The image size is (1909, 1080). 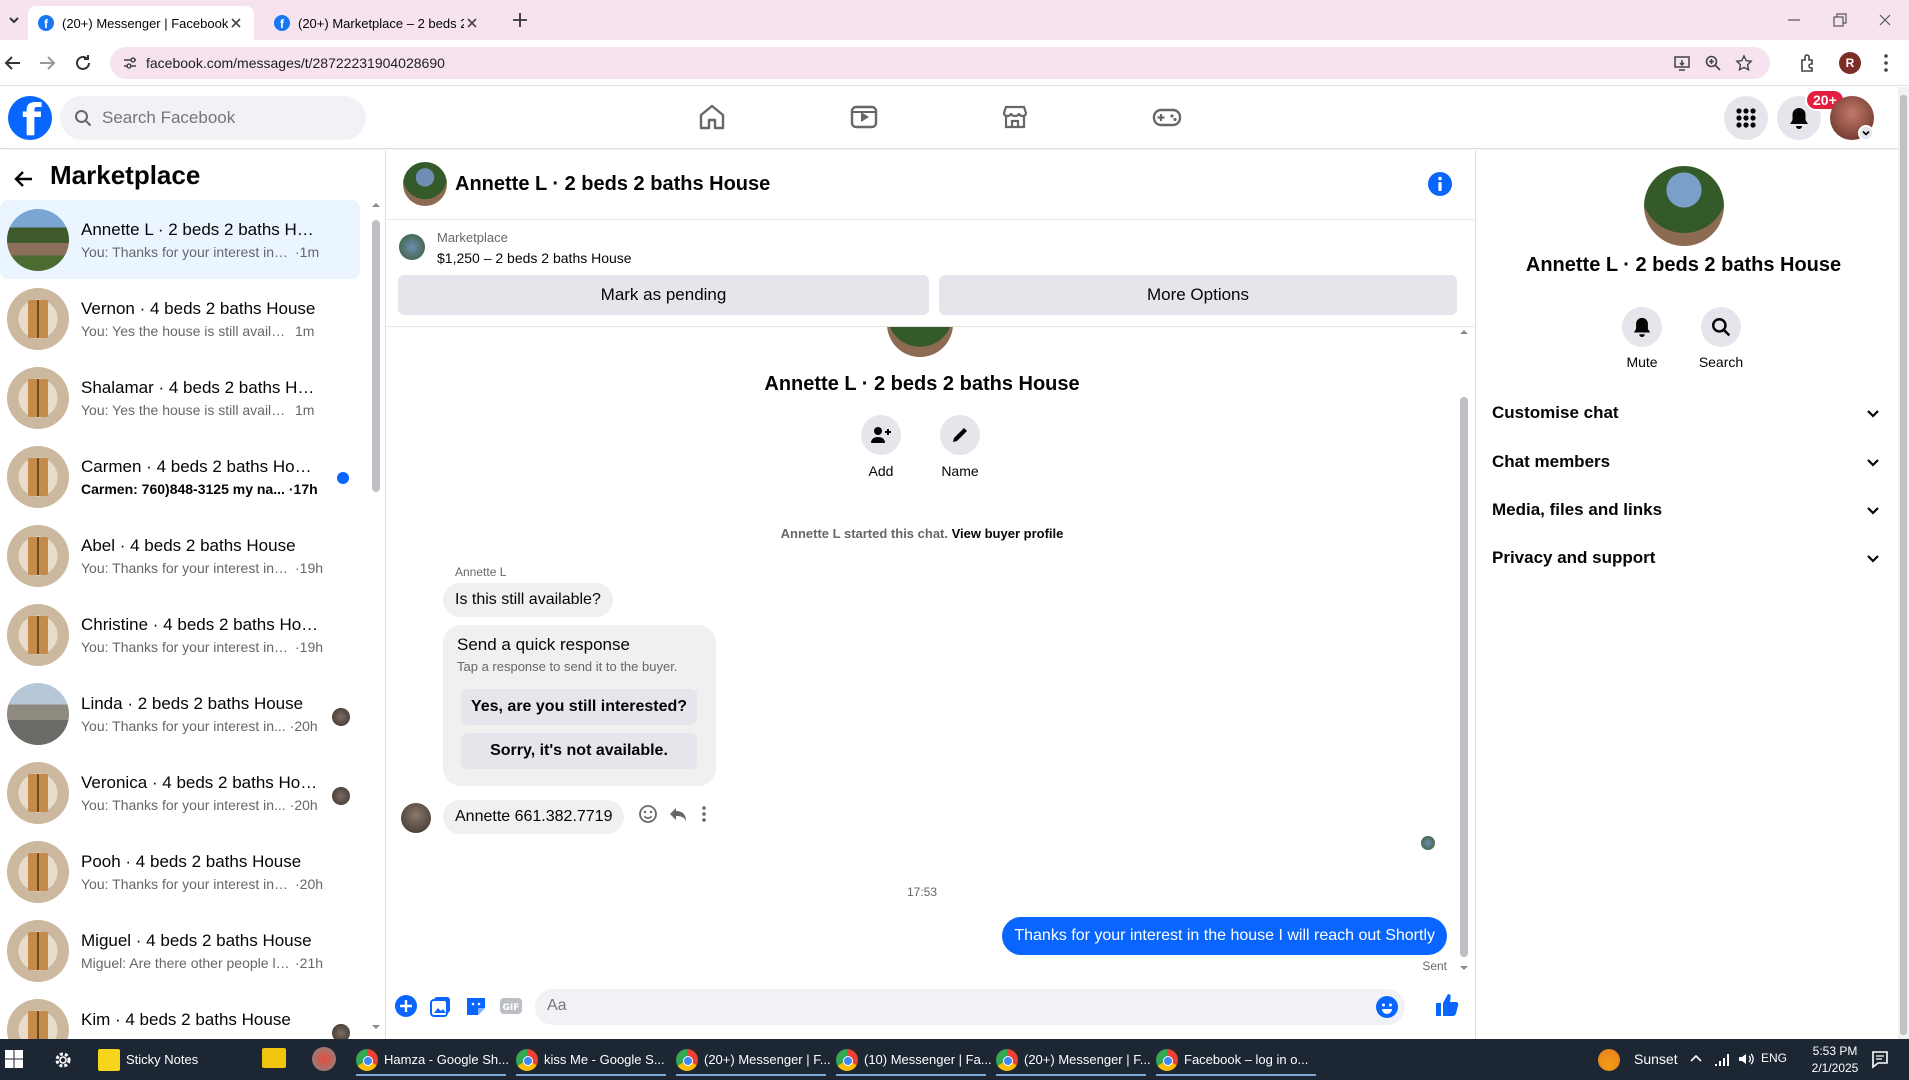 I want to click on thumbs-up-like-icon, so click(x=1447, y=1005).